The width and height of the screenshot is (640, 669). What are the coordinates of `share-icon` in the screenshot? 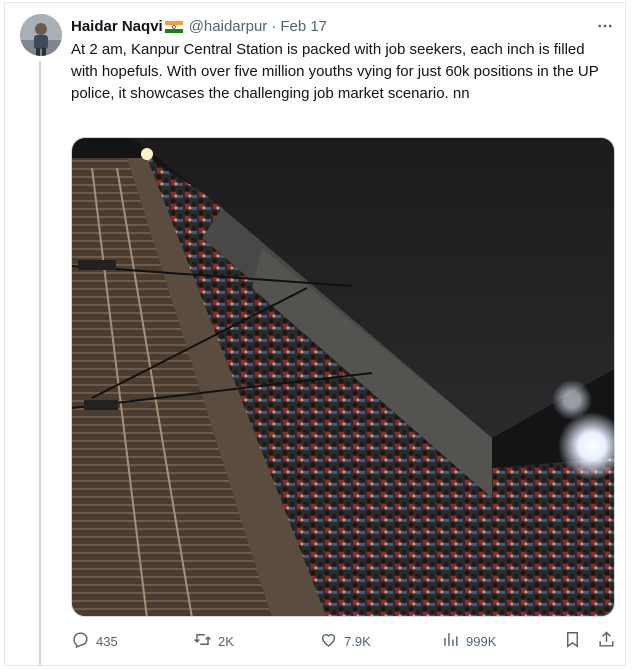 It's located at (606, 641).